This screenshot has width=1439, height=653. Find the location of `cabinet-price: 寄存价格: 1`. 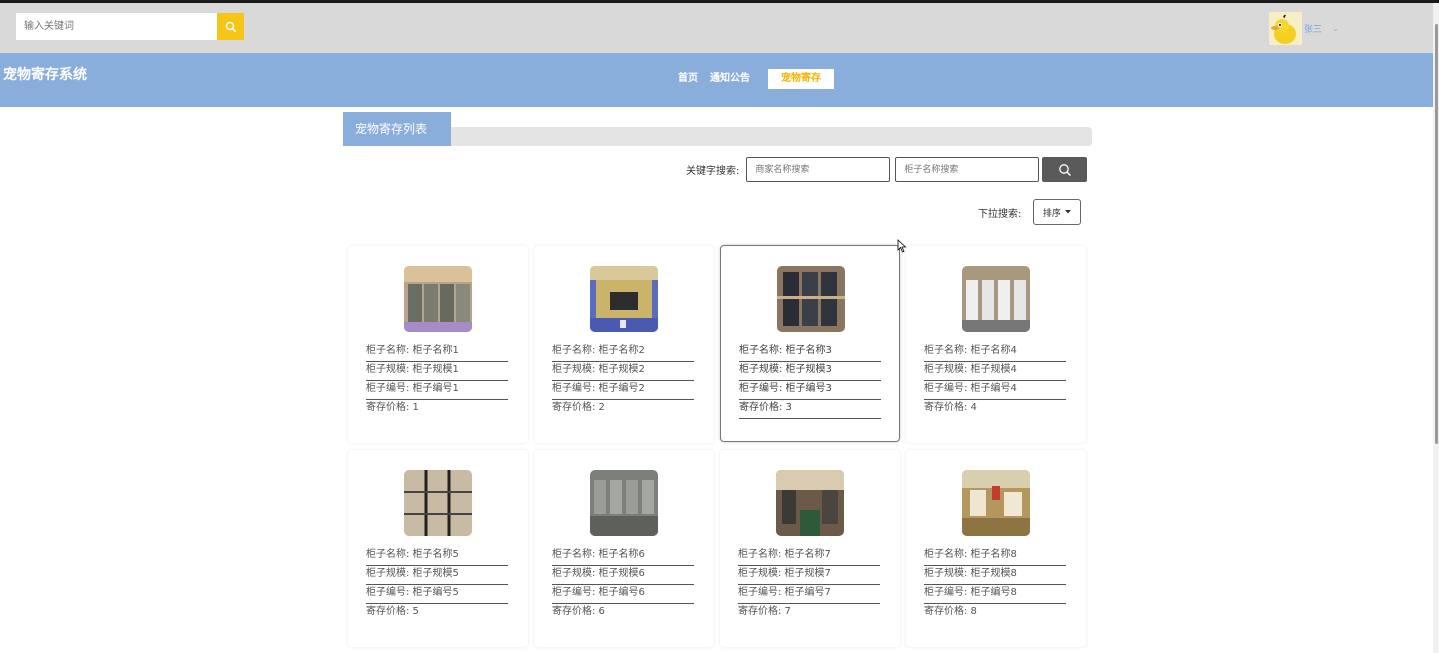

cabinet-price: 寄存价格: 1 is located at coordinates (392, 407).